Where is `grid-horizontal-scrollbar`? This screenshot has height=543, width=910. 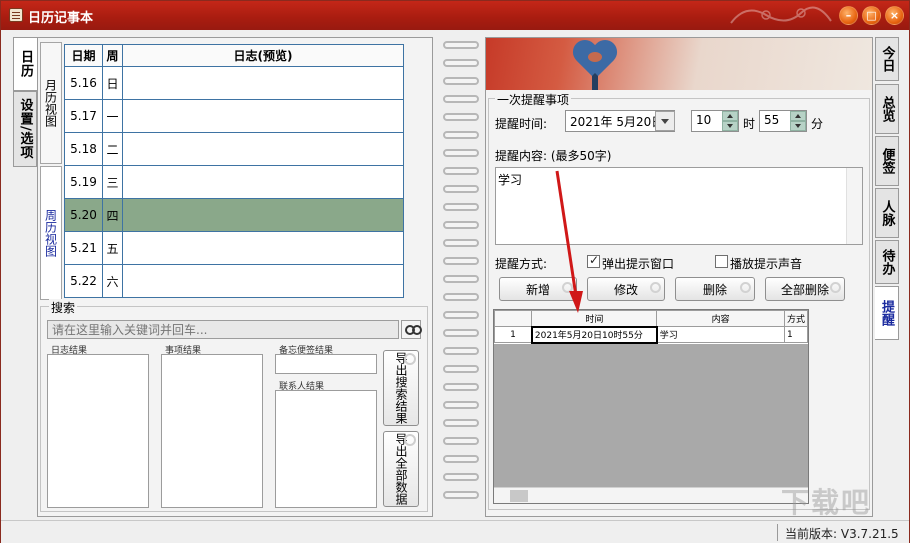
grid-horizontal-scrollbar is located at coordinates (651, 495).